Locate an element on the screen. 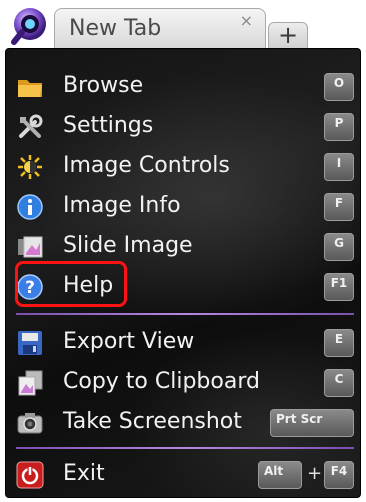 The image size is (366, 502). shortcut-key: O is located at coordinates (339, 87).